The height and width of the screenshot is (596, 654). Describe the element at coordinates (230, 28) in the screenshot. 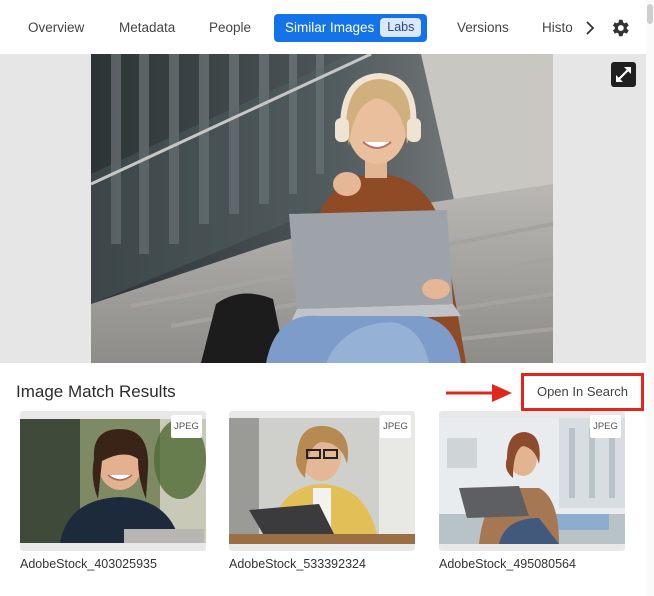

I see `tab-people: People` at that location.